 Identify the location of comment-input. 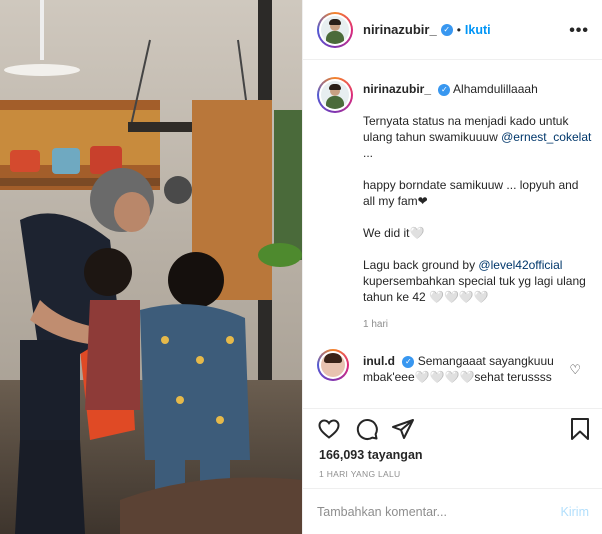
(439, 511).